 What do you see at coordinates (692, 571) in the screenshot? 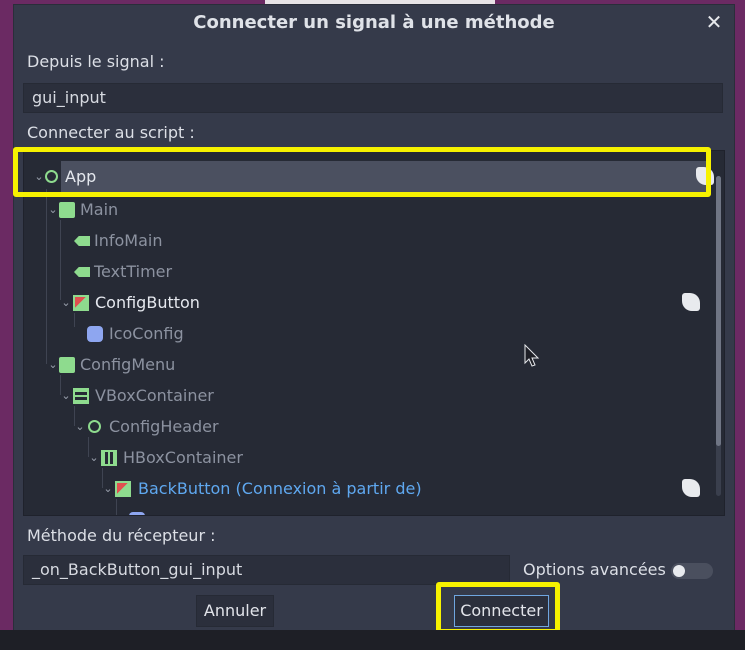
I see `advanced-options-toggle` at bounding box center [692, 571].